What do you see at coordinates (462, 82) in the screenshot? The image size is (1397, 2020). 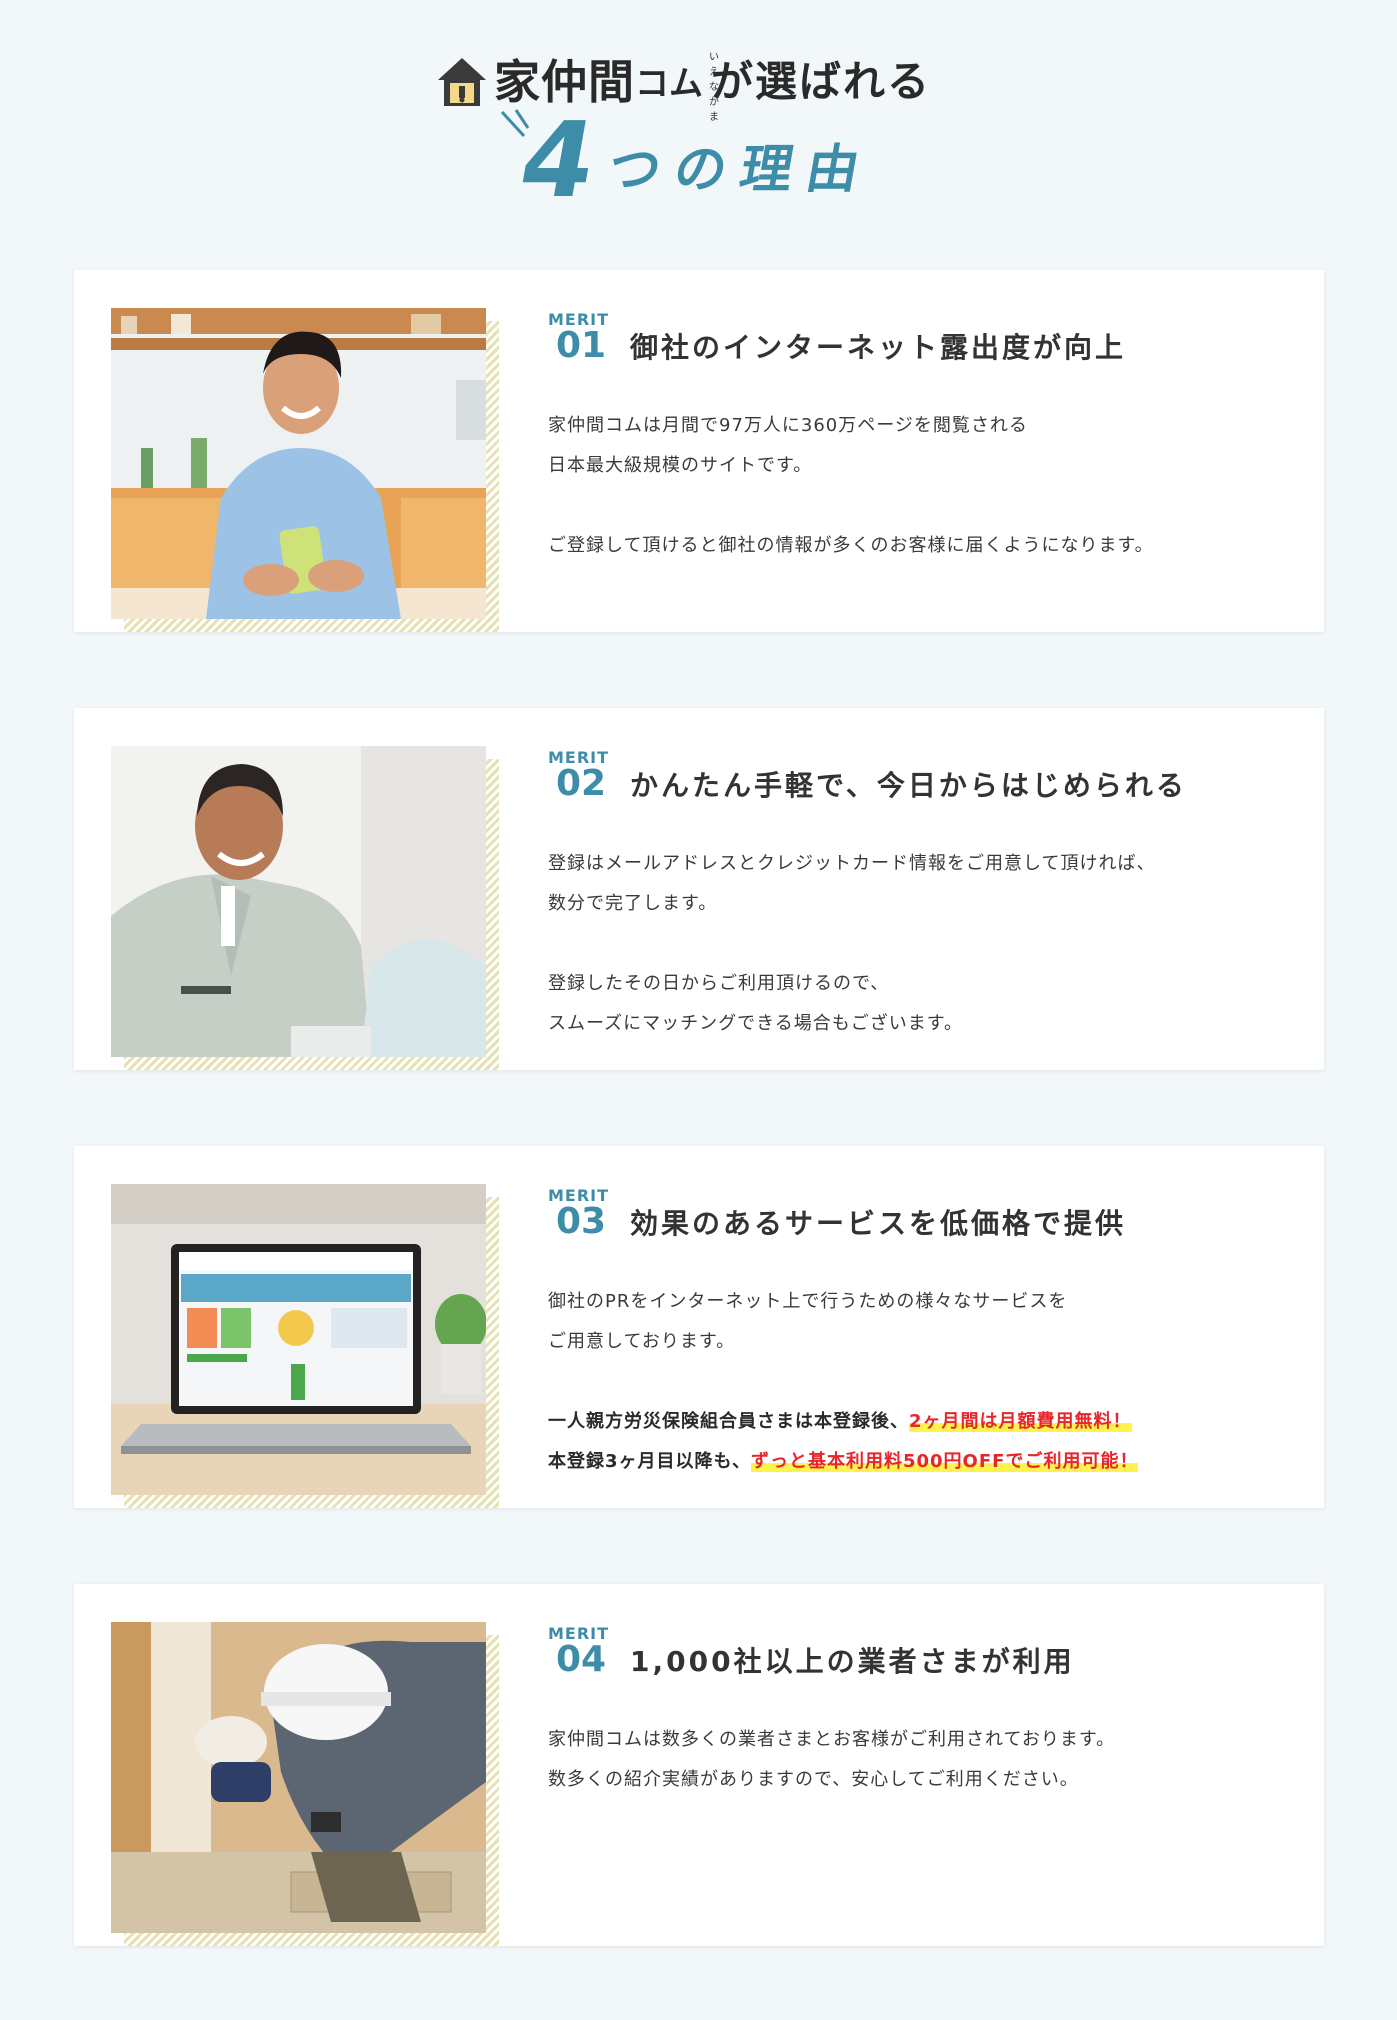 I see `house-icon` at bounding box center [462, 82].